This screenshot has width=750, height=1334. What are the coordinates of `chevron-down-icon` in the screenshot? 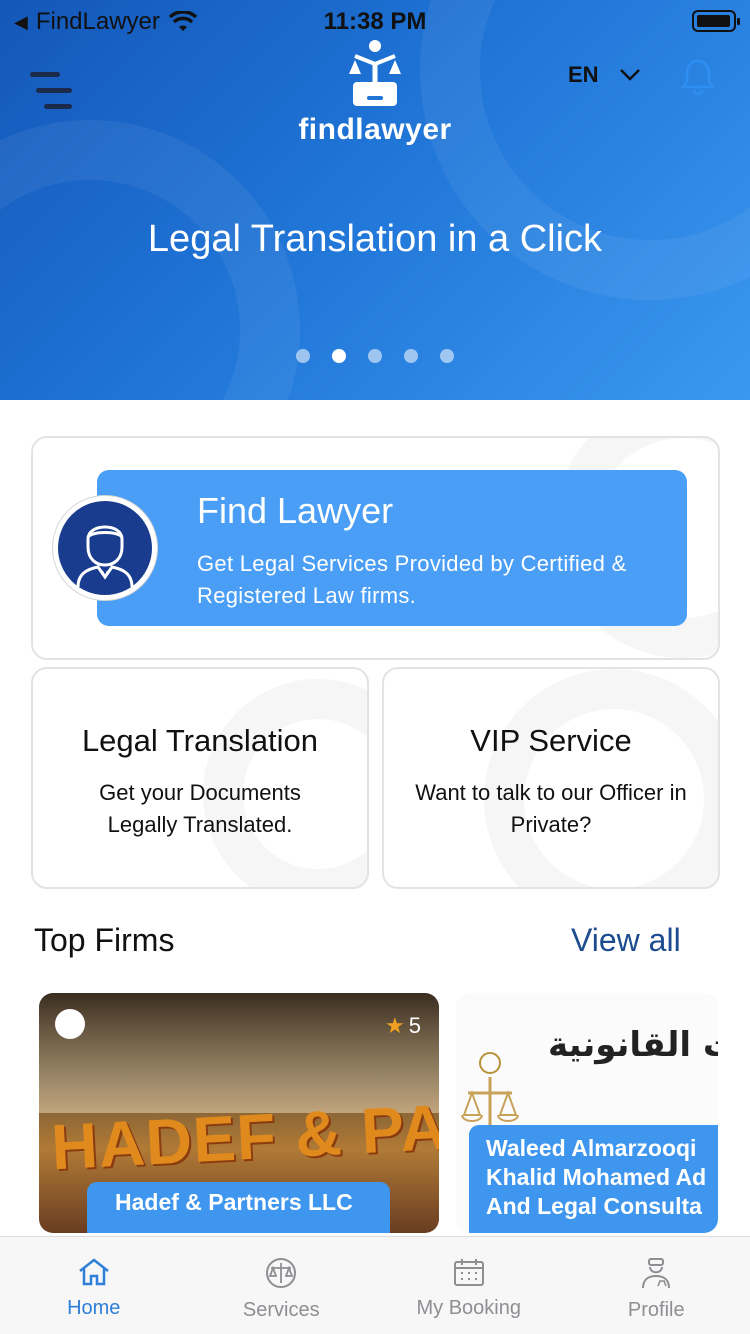 It's located at (629, 75).